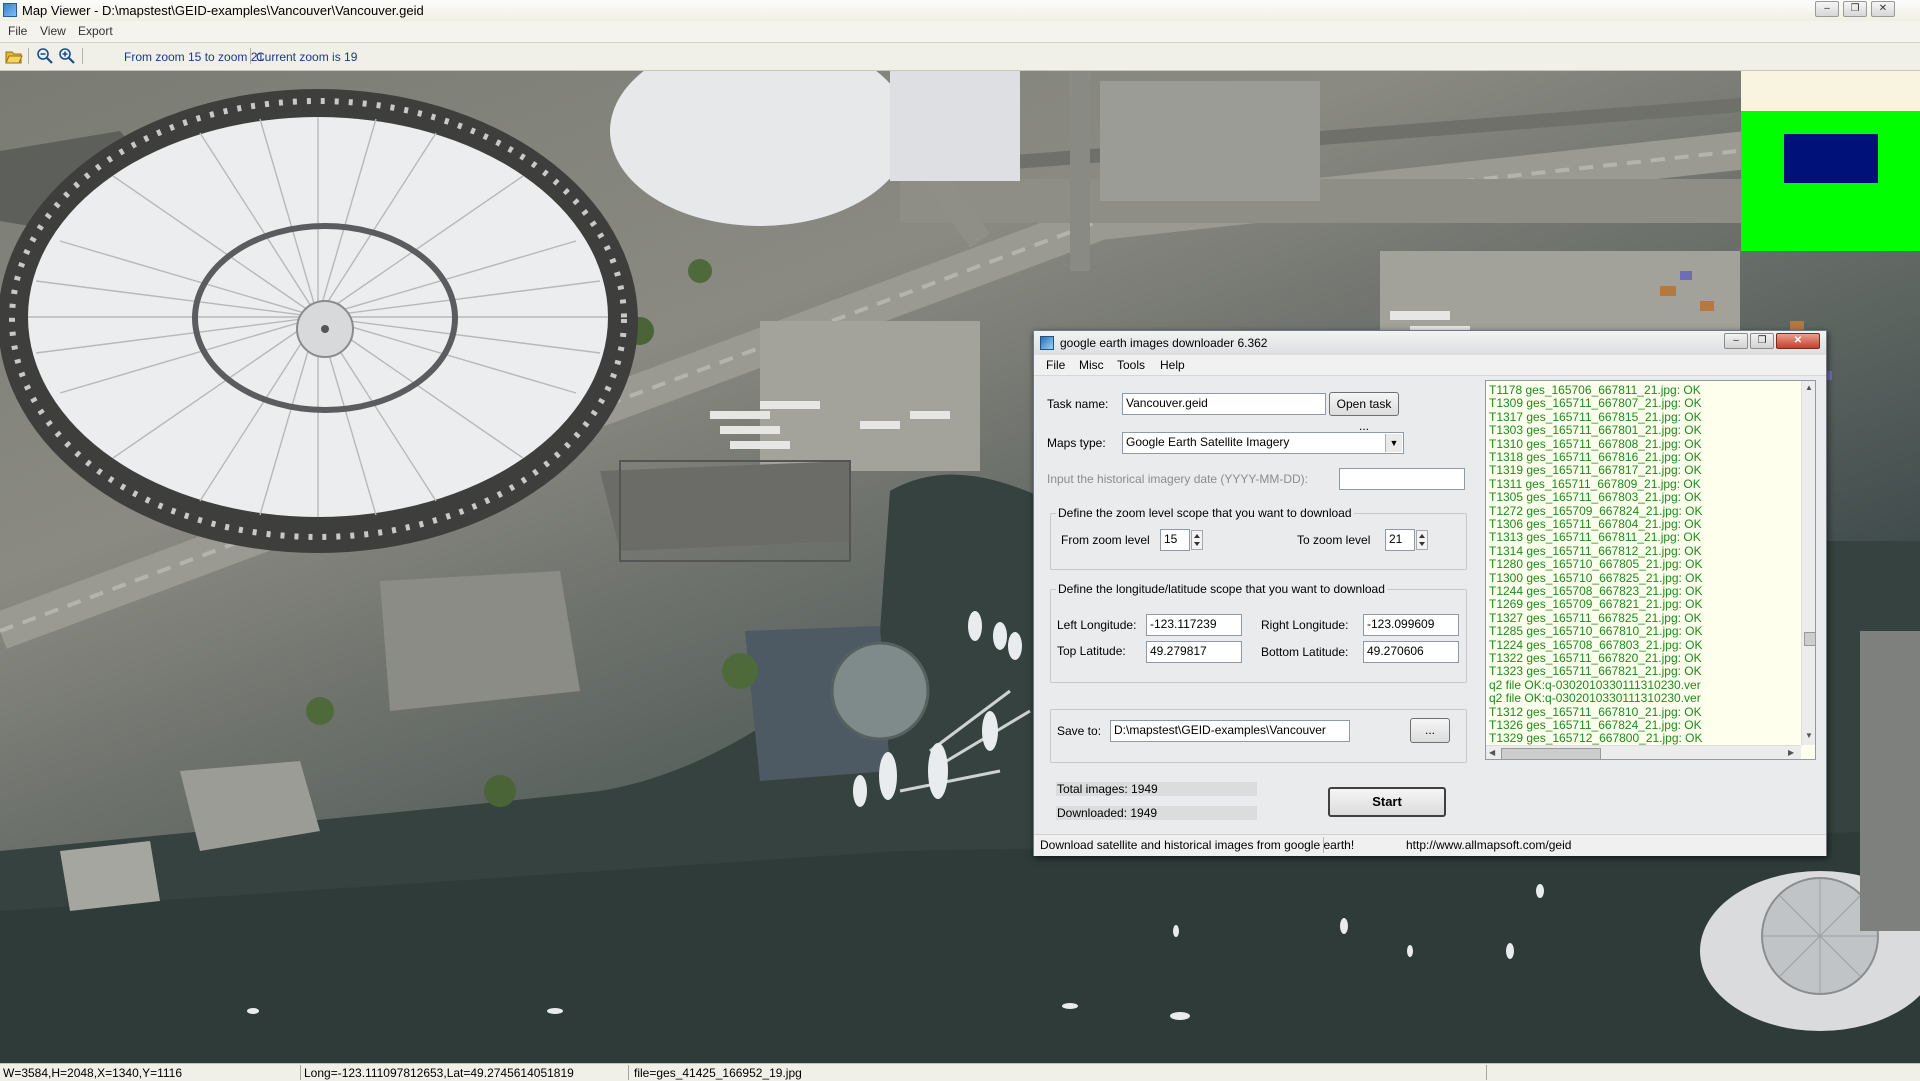 The image size is (1920, 1081). What do you see at coordinates (1076, 443) in the screenshot?
I see `maps-type-label: Maps type:` at bounding box center [1076, 443].